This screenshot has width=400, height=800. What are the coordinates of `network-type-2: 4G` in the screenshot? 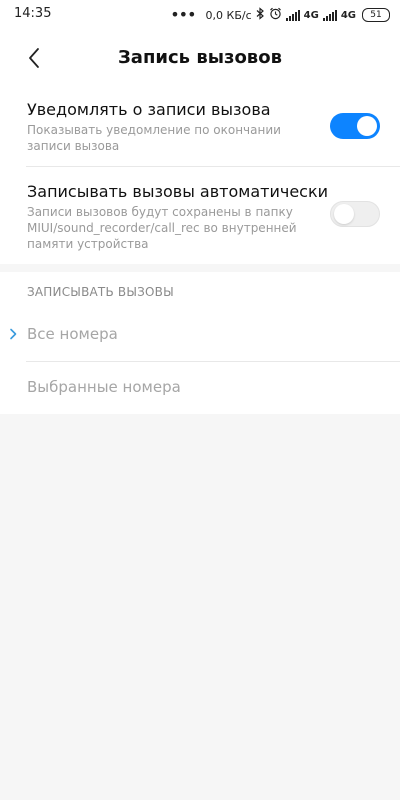 It's located at (348, 15).